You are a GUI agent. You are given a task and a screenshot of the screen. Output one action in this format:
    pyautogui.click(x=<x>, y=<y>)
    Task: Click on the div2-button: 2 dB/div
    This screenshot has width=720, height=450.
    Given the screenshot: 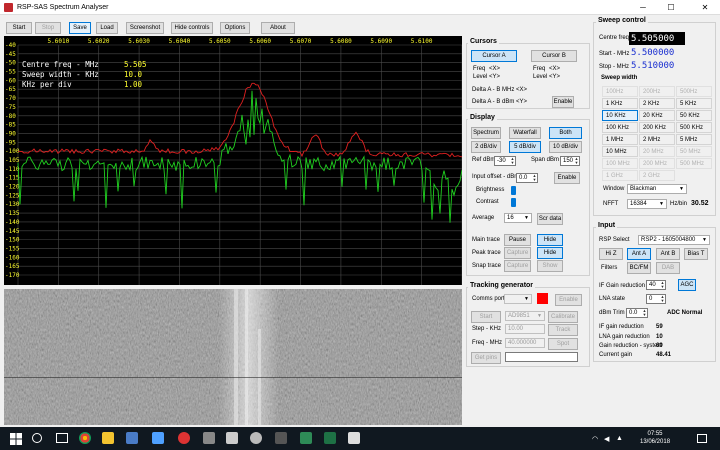 What is the action you would take?
    pyautogui.click(x=486, y=147)
    